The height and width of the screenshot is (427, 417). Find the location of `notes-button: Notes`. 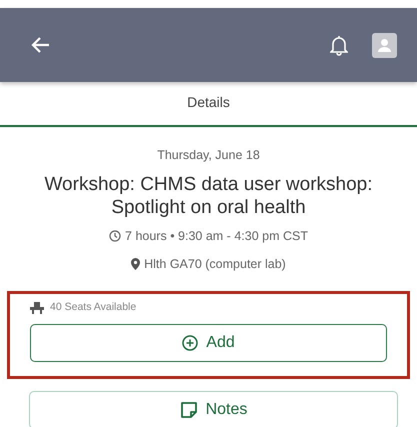

notes-button: Notes is located at coordinates (213, 409).